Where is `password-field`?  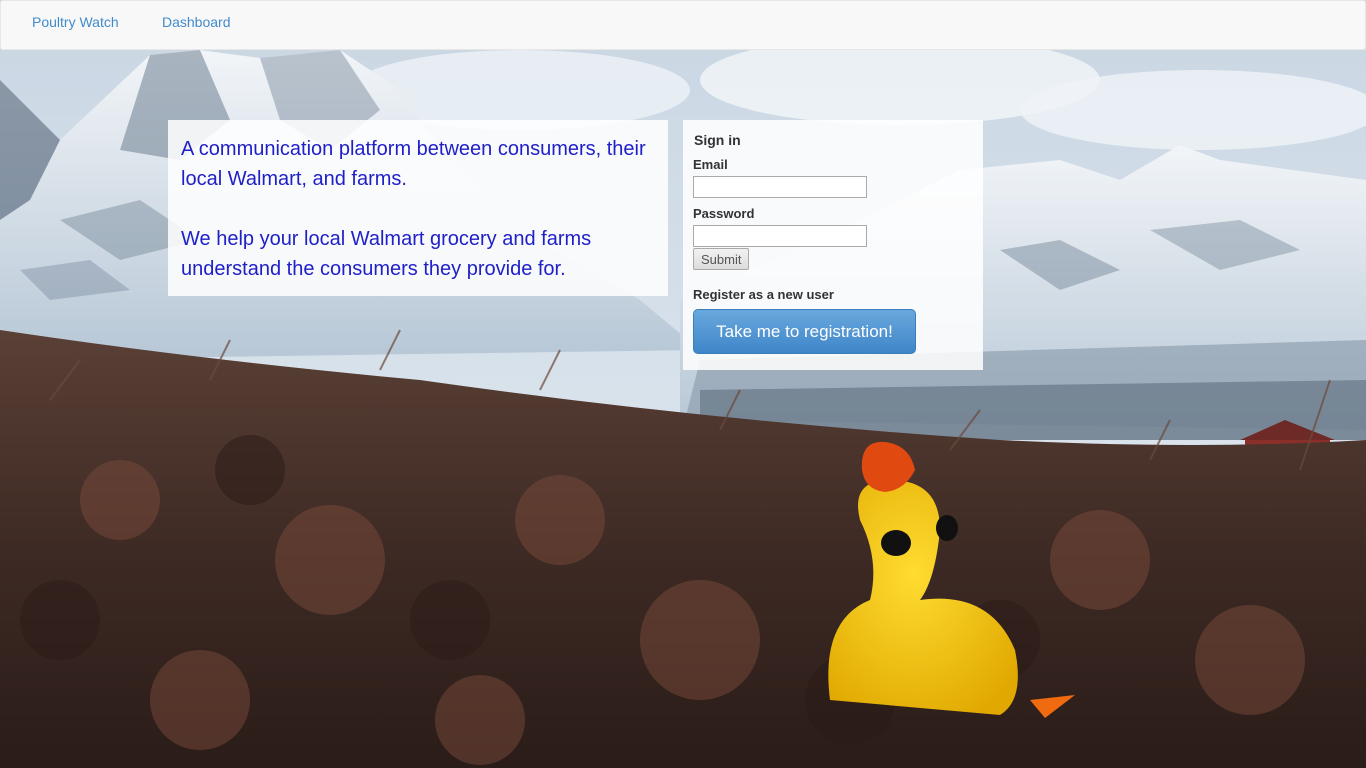 password-field is located at coordinates (780, 236).